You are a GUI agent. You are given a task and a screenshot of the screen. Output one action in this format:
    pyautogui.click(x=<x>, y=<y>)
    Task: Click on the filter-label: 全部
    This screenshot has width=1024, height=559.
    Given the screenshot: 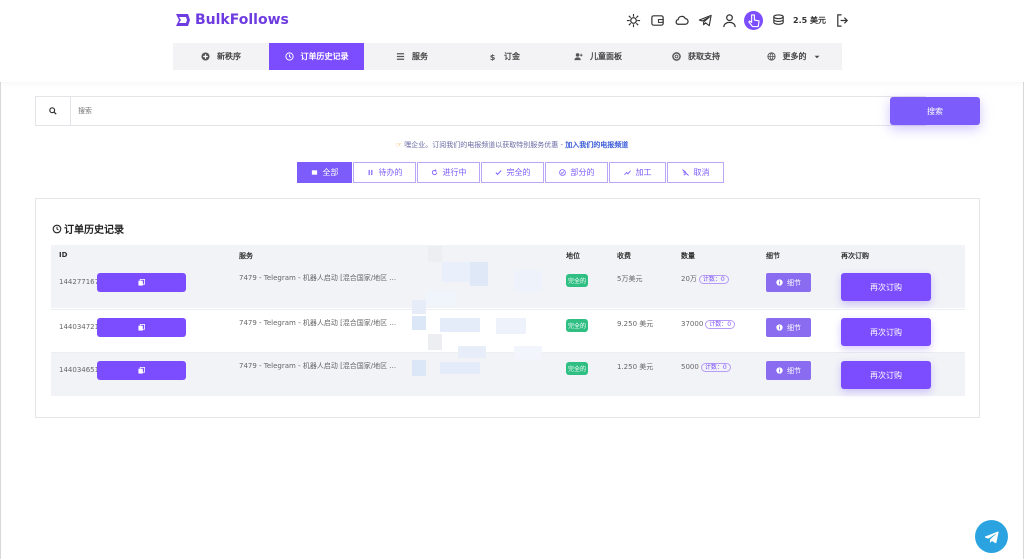 What is the action you would take?
    pyautogui.click(x=330, y=172)
    